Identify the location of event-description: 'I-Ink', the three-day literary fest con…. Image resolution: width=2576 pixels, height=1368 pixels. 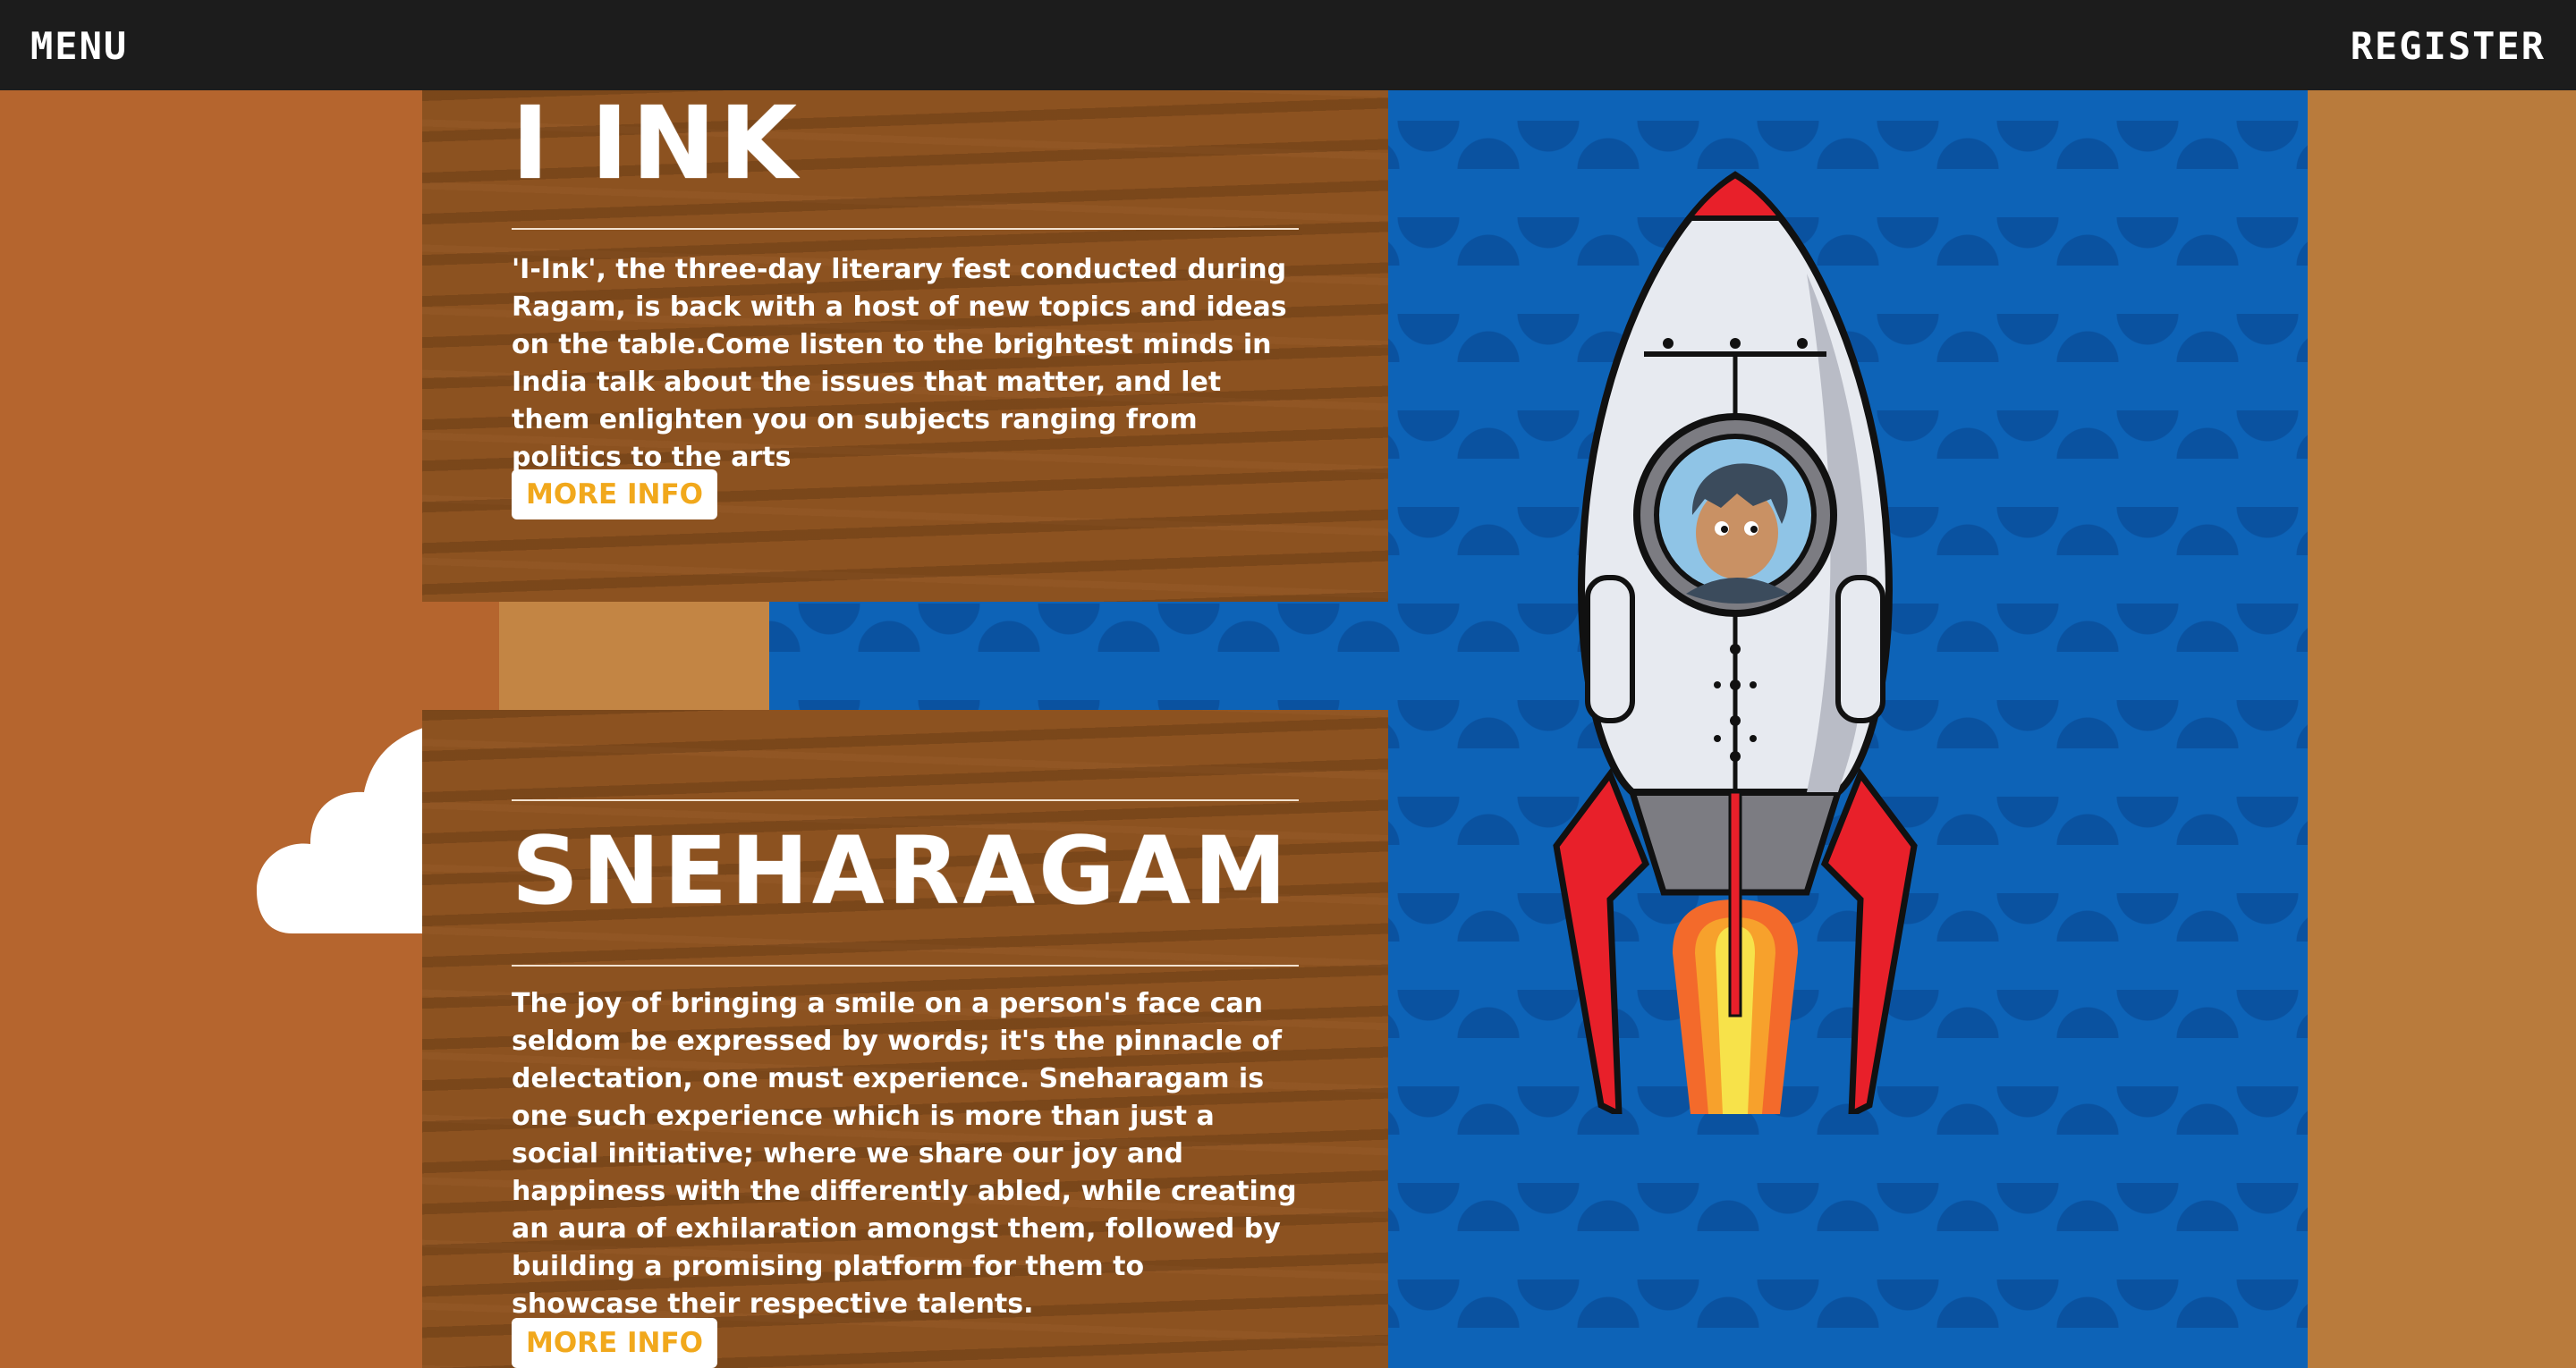
(899, 363).